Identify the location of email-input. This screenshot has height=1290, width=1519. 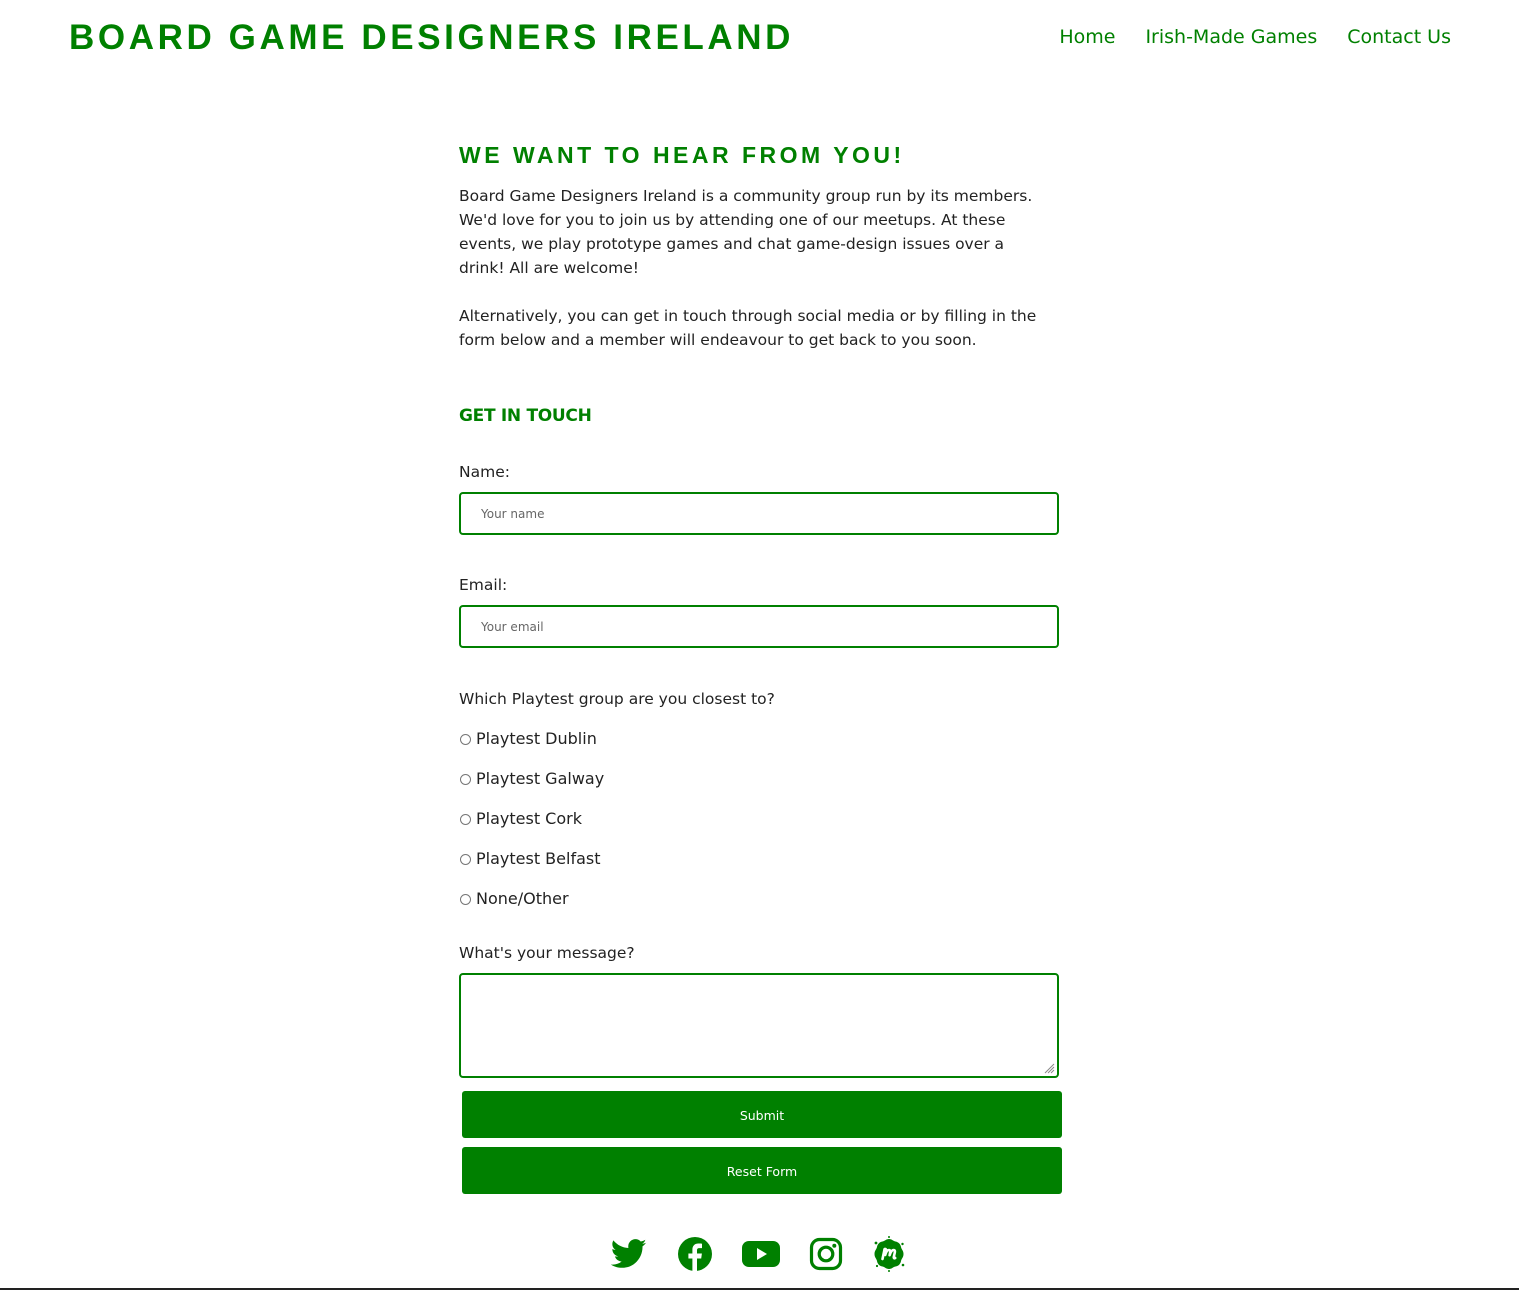
(759, 626).